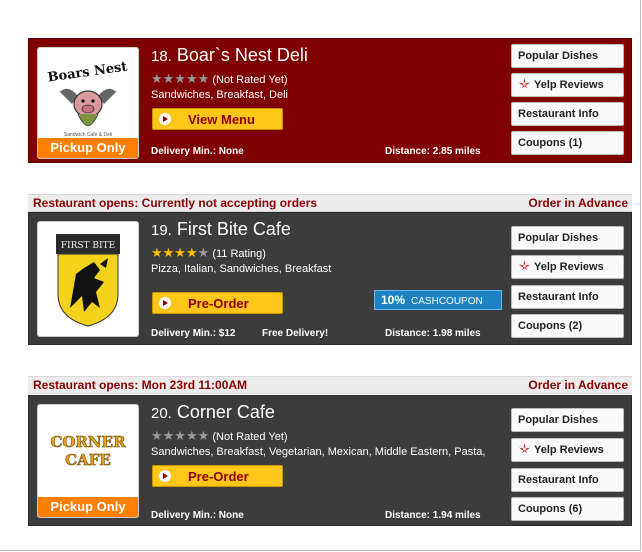 The height and width of the screenshot is (552, 642). Describe the element at coordinates (393, 300) in the screenshot. I see `coupon-percent: 10%` at that location.